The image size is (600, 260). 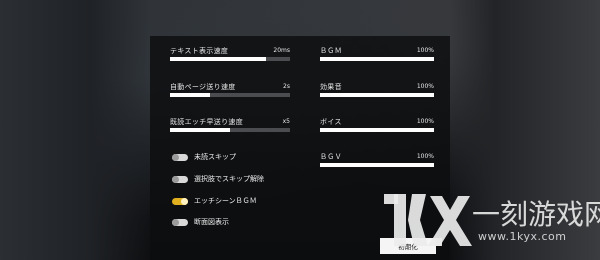 I want to click on toggle-row-unread-skip: 未読スキップ, so click(x=204, y=157).